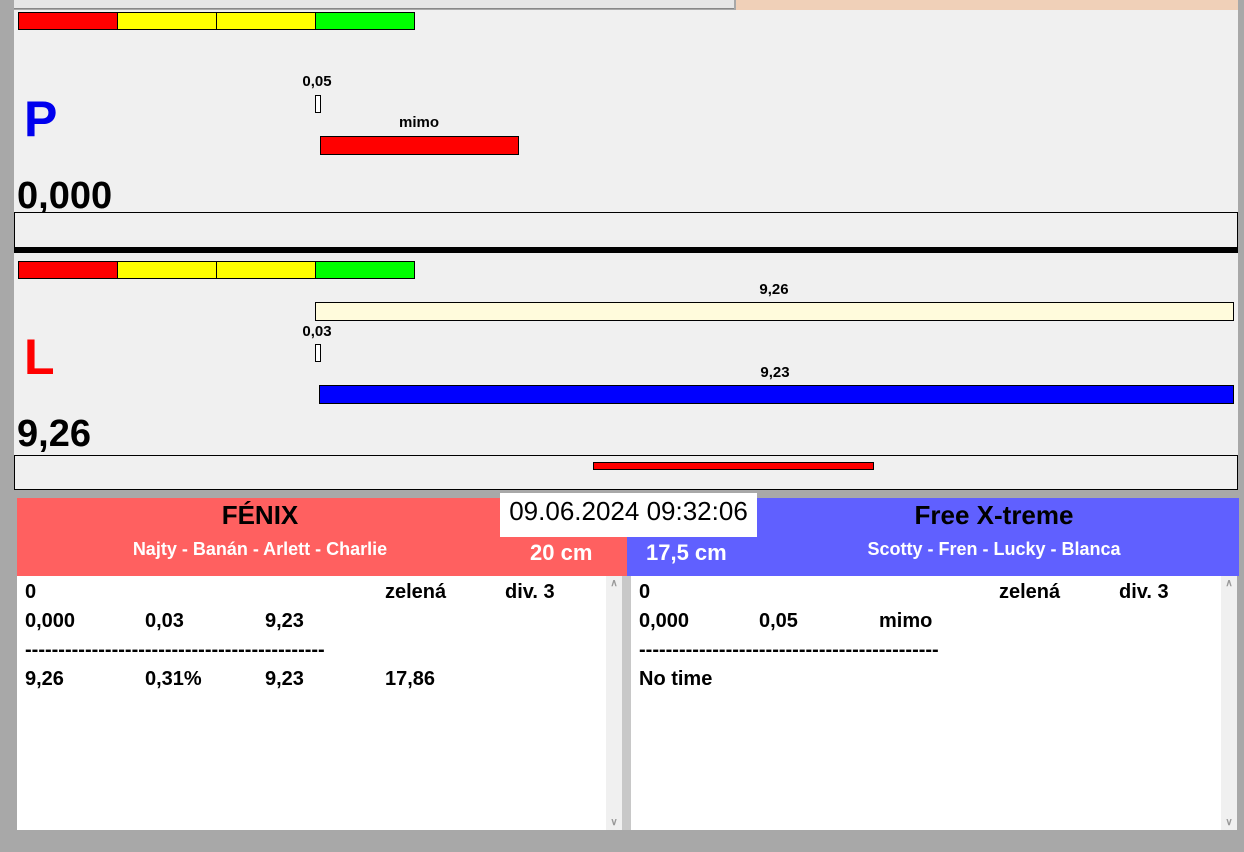 The height and width of the screenshot is (852, 1244). Describe the element at coordinates (775, 372) in the screenshot. I see `bar2-label: 9,23` at that location.